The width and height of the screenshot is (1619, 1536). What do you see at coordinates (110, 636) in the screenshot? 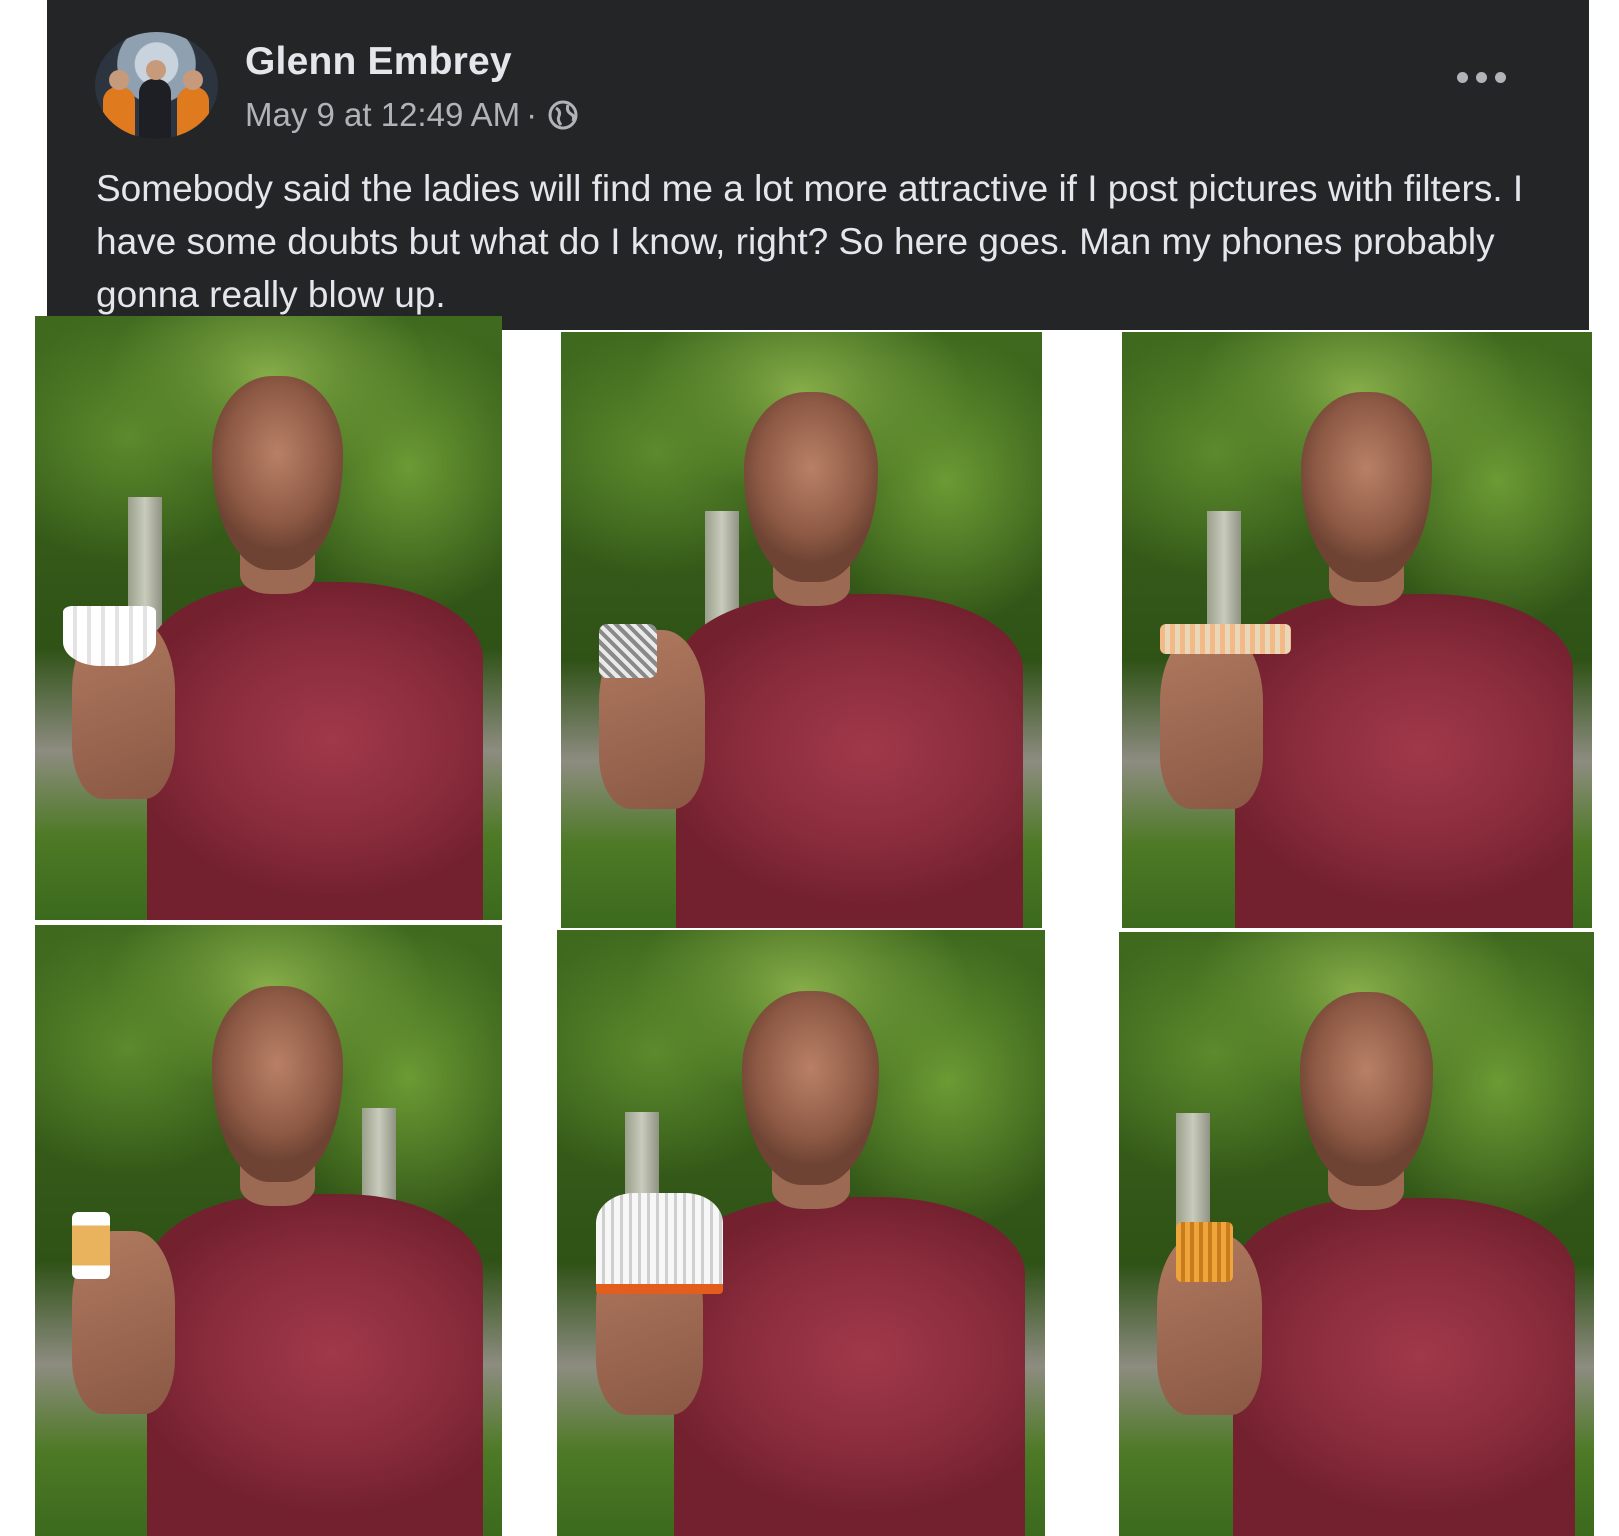
I see `coffee-filter` at bounding box center [110, 636].